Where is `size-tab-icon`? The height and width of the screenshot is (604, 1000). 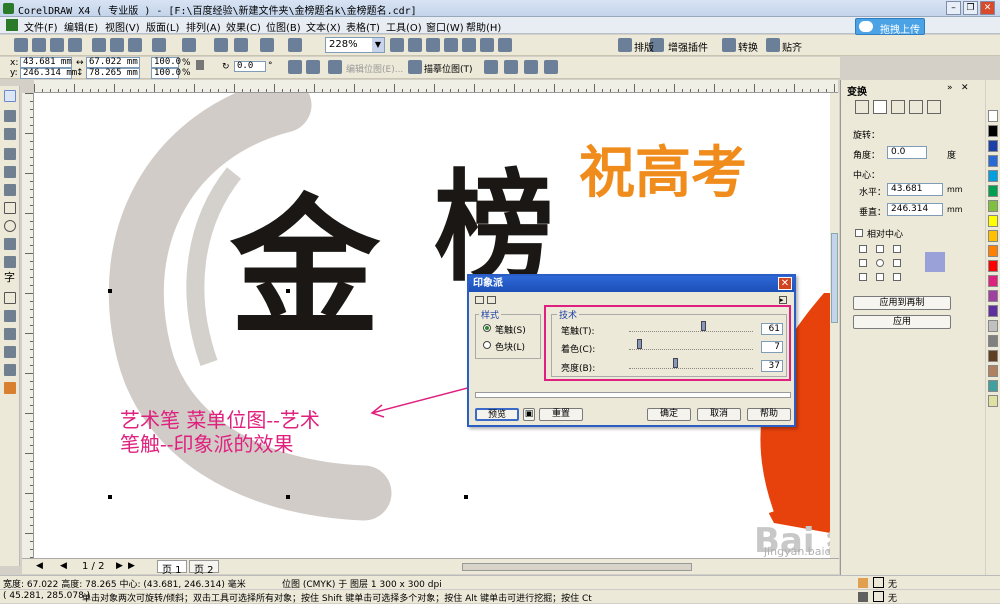
size-tab-icon is located at coordinates (916, 107).